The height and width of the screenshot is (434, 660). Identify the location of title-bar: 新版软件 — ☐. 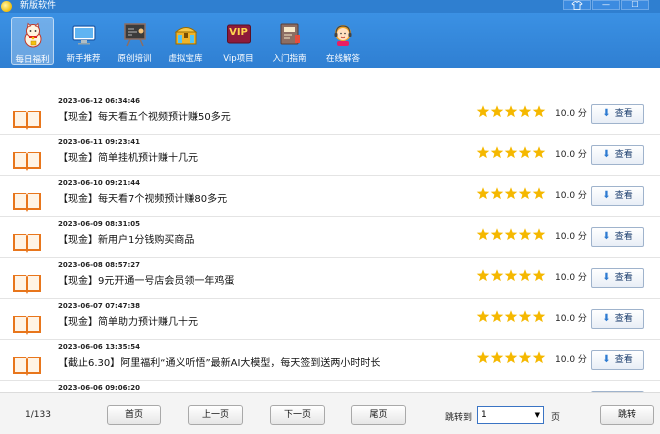
(330, 6).